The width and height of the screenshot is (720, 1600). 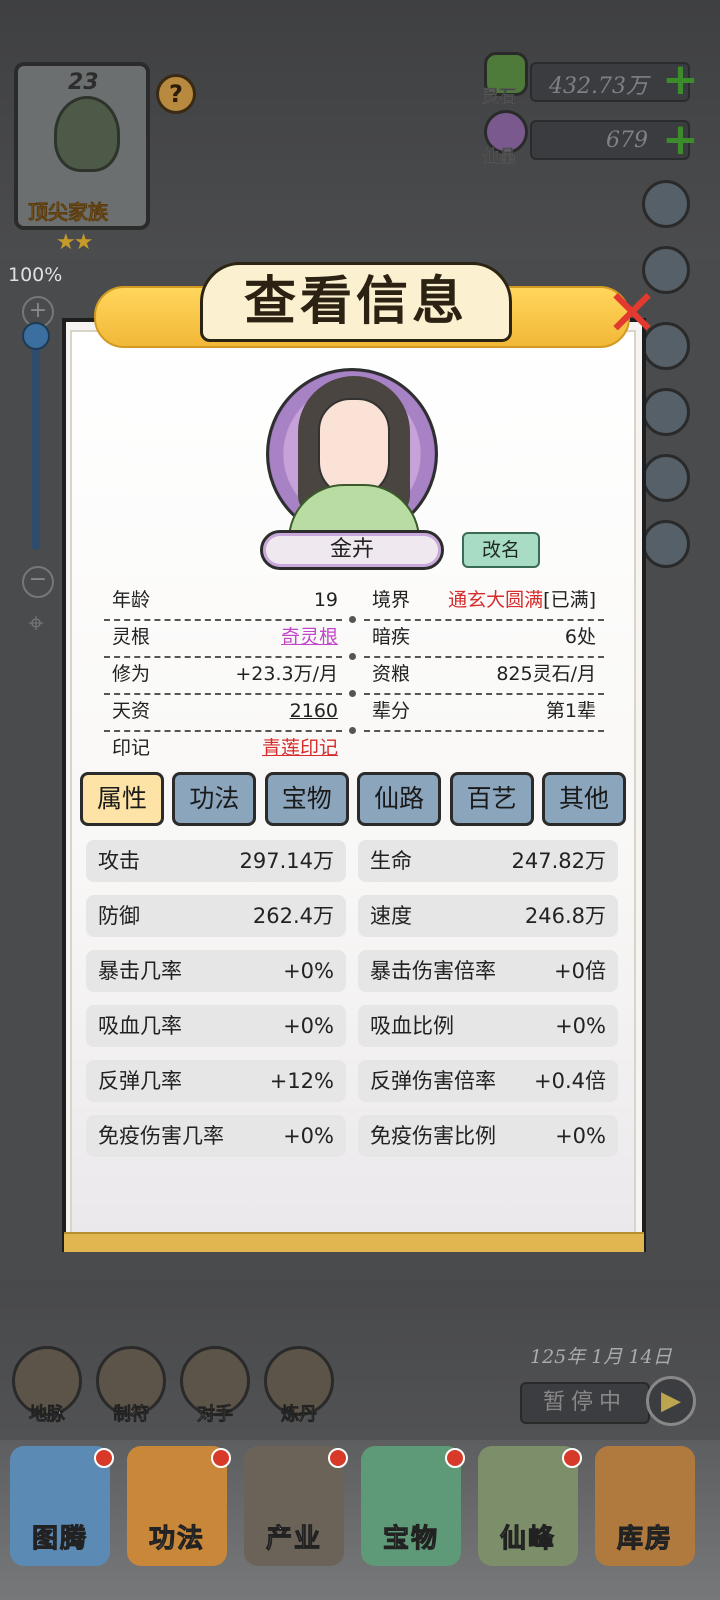 What do you see at coordinates (666, 478) in the screenshot?
I see `book-icon` at bounding box center [666, 478].